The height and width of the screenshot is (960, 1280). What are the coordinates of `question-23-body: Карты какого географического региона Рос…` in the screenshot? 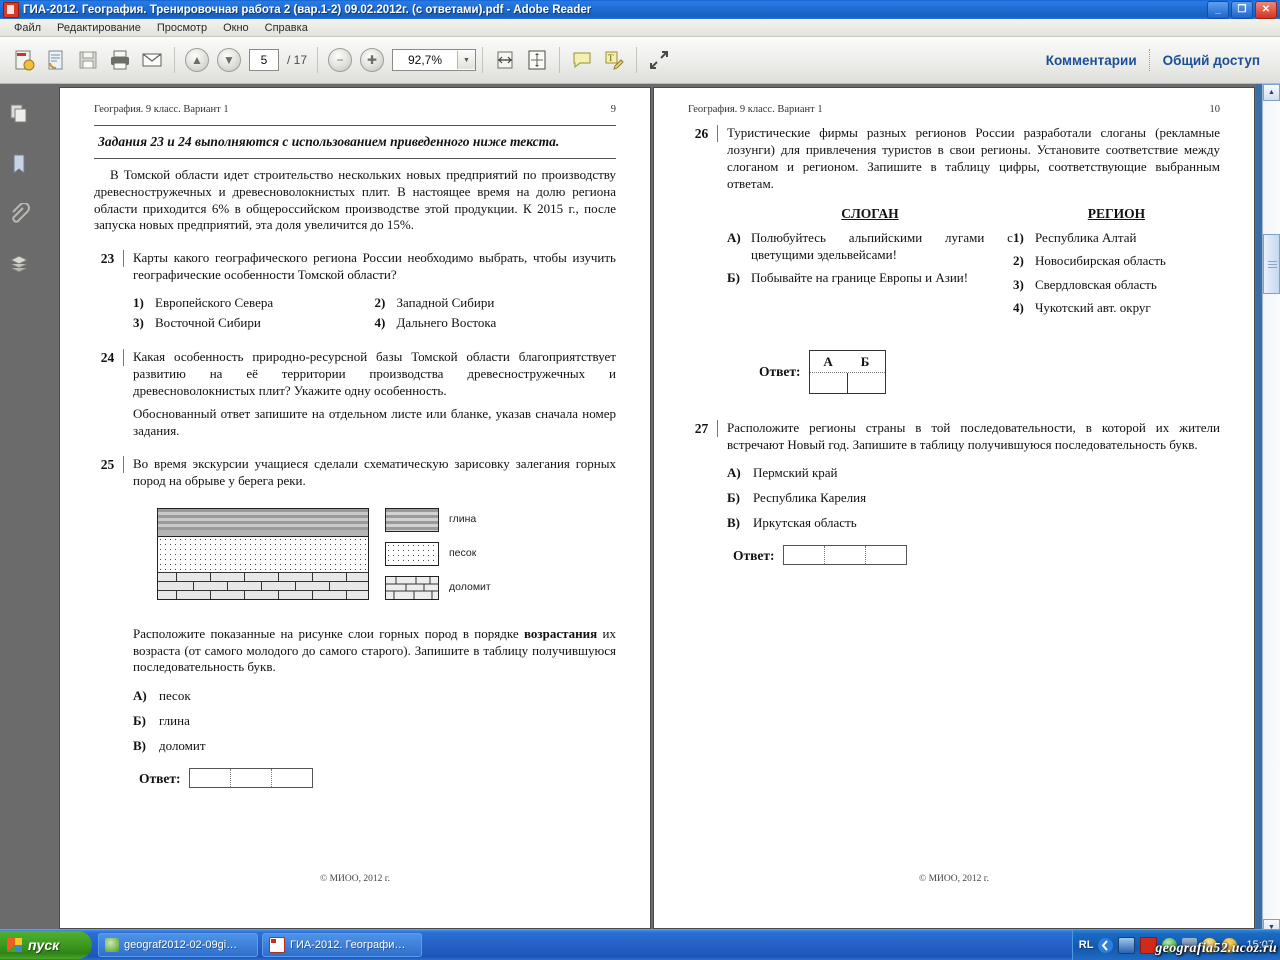 It's located at (374, 291).